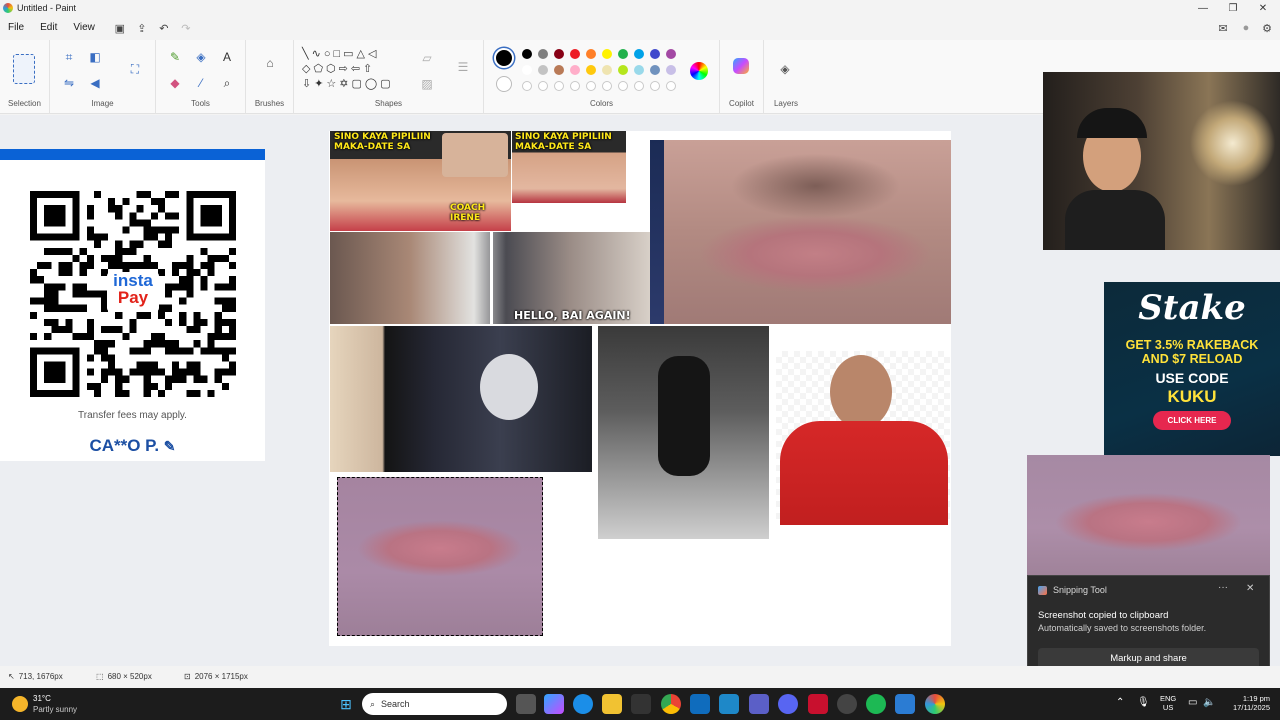 This screenshot has height=720, width=1280. I want to click on language-indicator: ENG US, so click(1168, 703).